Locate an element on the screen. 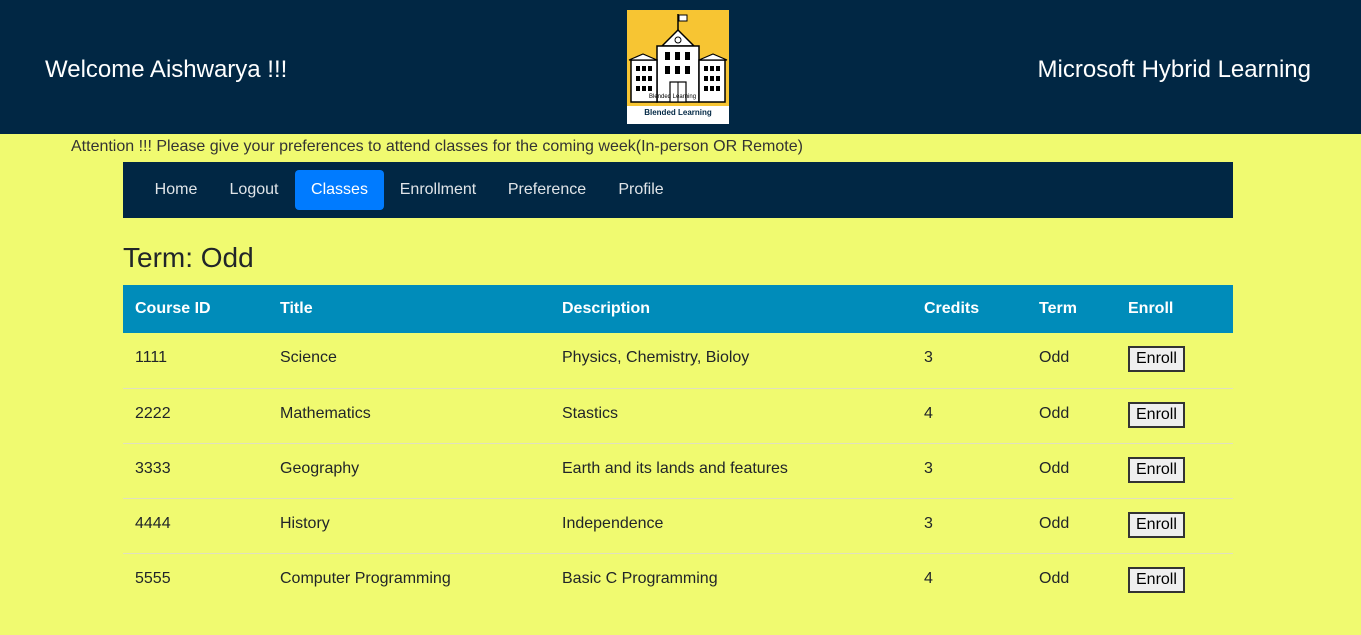 This screenshot has height=635, width=1361. course-title: Computer Programming is located at coordinates (409, 580).